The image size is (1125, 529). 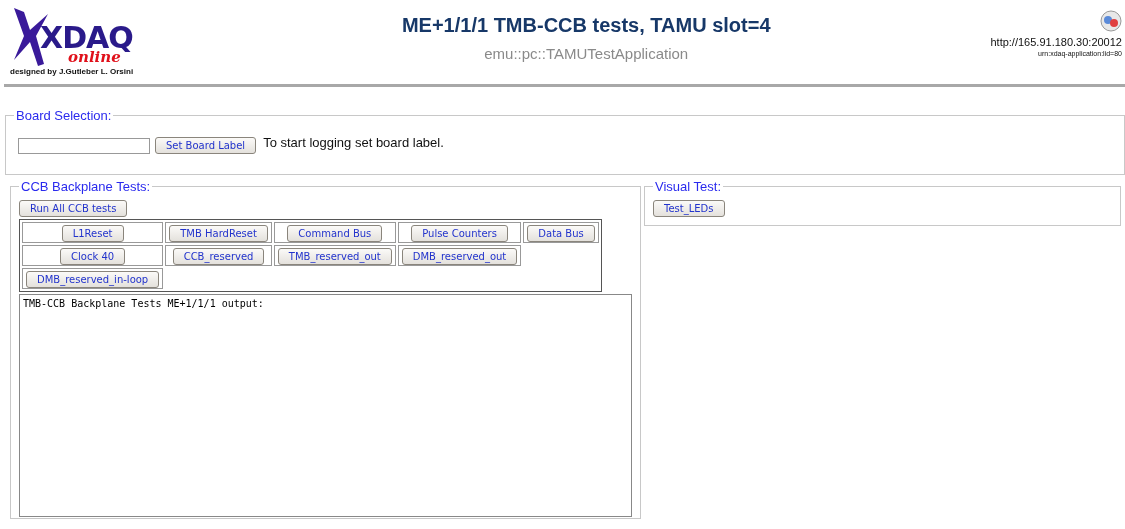 I want to click on group-legend: CCB Backplane Tests:, so click(x=86, y=186).